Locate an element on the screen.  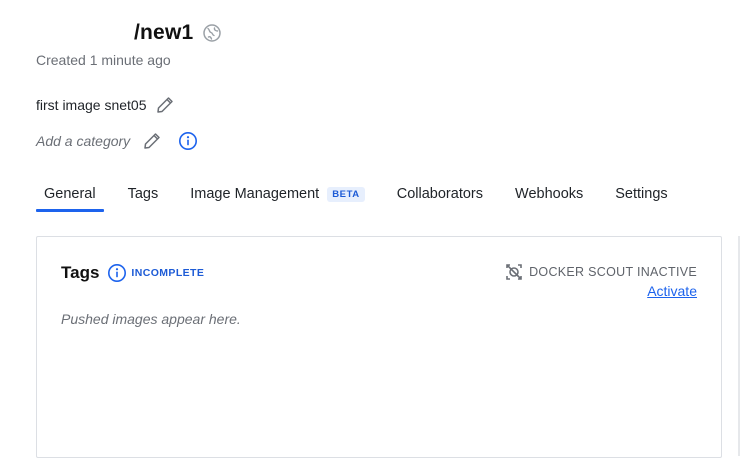
tab-image-management: Image Management BETA is located at coordinates (277, 194).